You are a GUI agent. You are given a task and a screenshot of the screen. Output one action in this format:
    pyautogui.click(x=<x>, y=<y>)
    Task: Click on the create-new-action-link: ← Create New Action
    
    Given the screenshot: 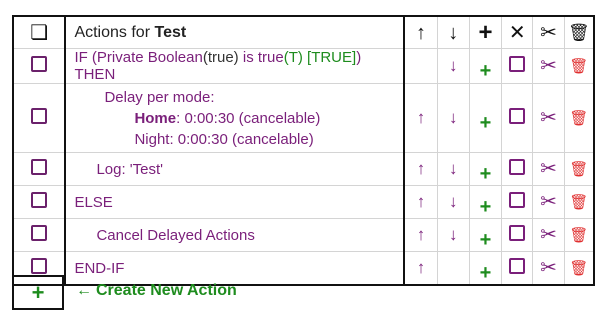 What is the action you would take?
    pyautogui.click(x=156, y=291)
    